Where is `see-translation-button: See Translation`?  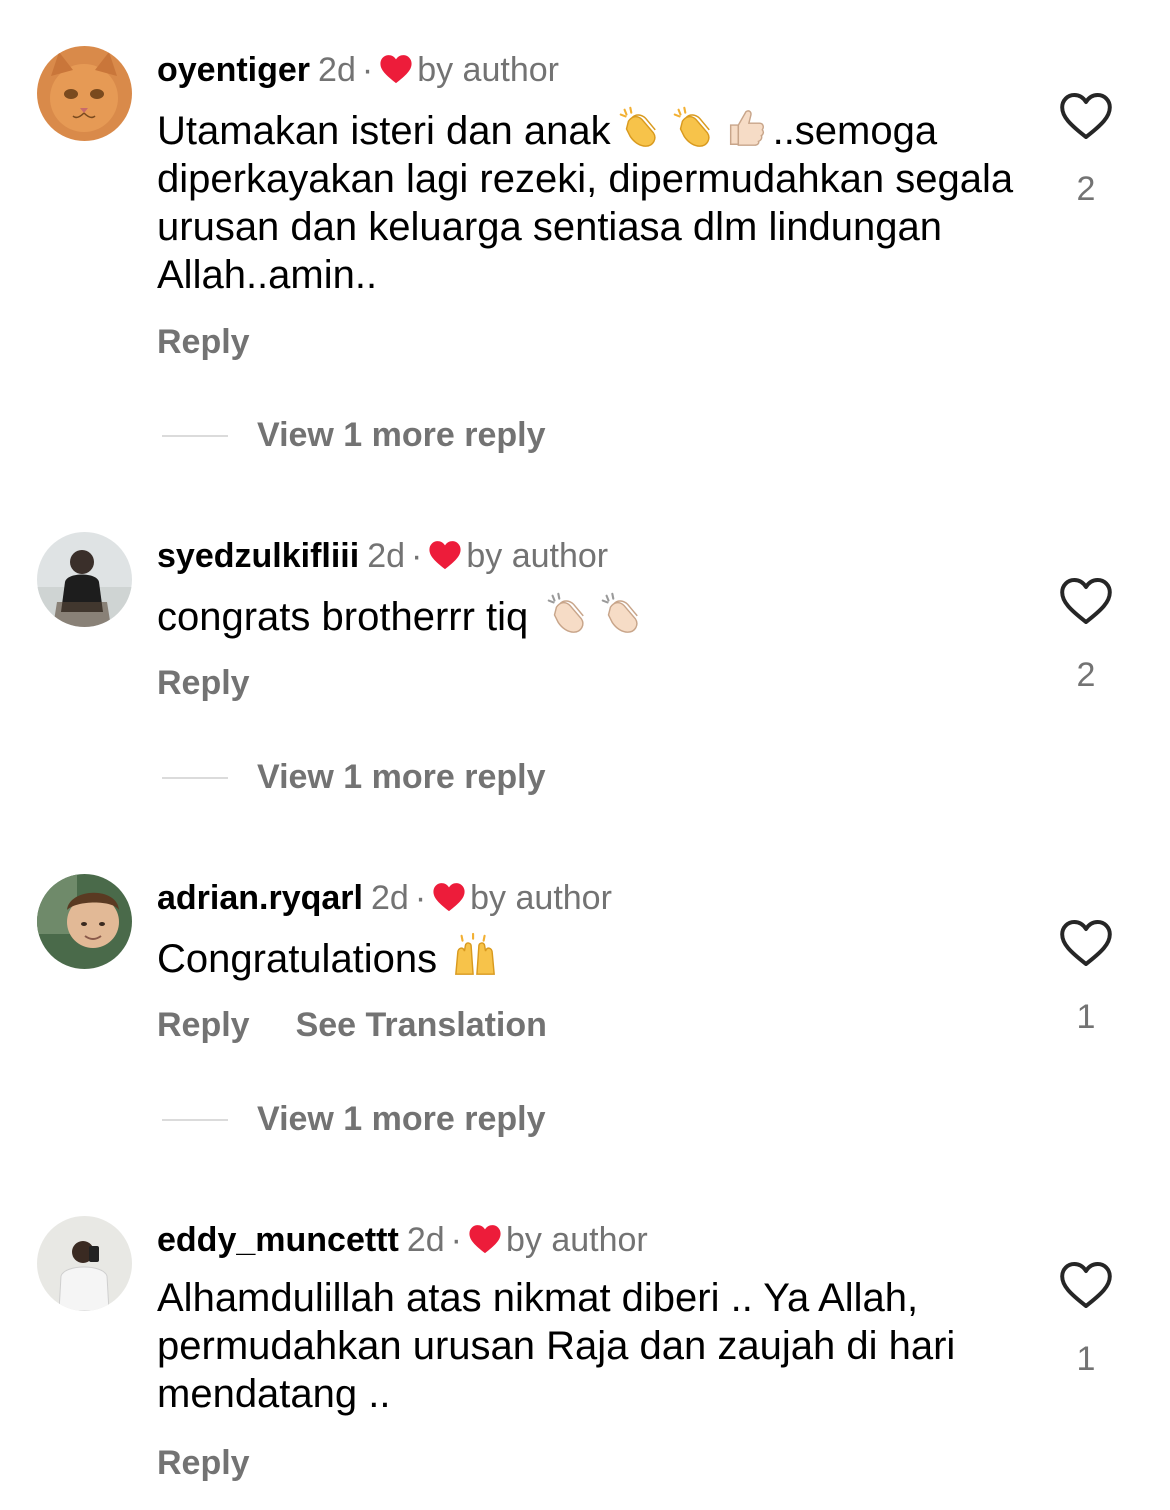
see-translation-button: See Translation is located at coordinates (421, 1025).